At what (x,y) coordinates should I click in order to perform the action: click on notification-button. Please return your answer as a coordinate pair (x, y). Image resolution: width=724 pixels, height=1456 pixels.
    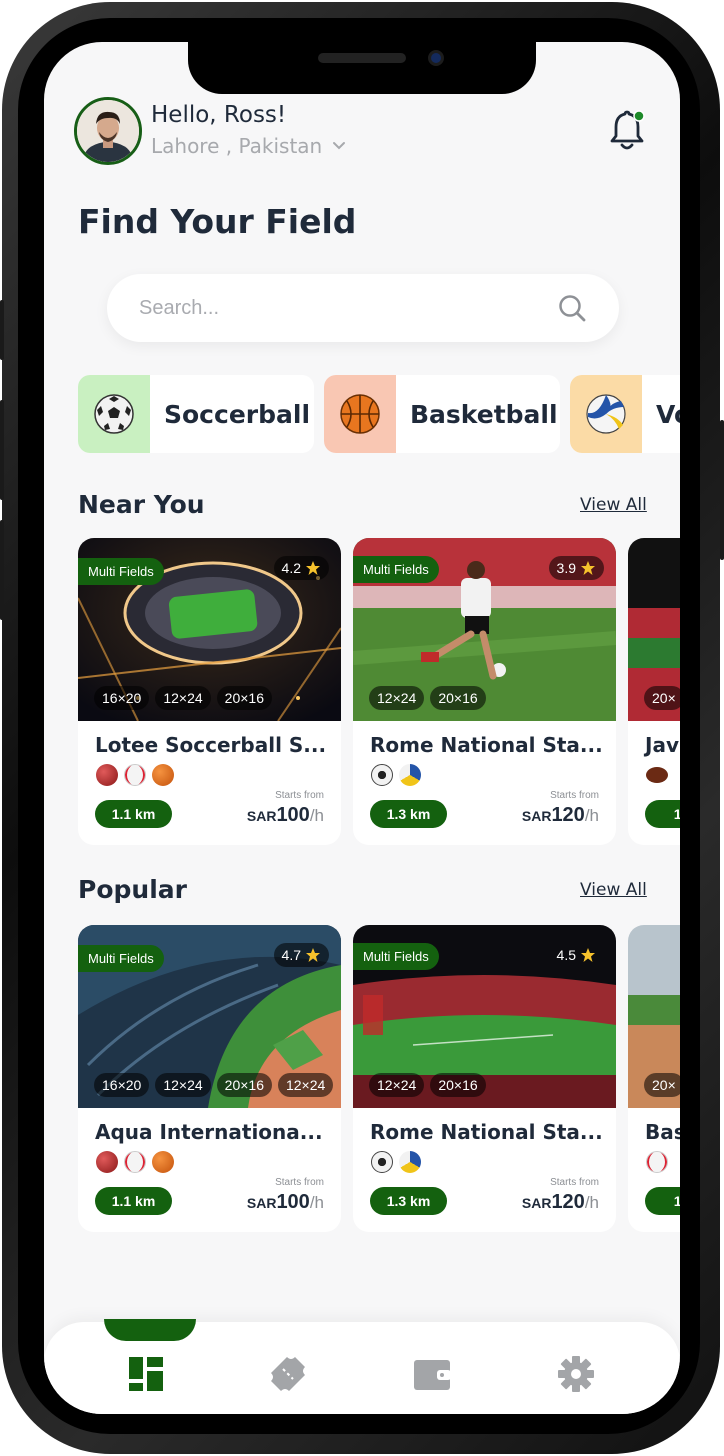
    Looking at the image, I should click on (627, 131).